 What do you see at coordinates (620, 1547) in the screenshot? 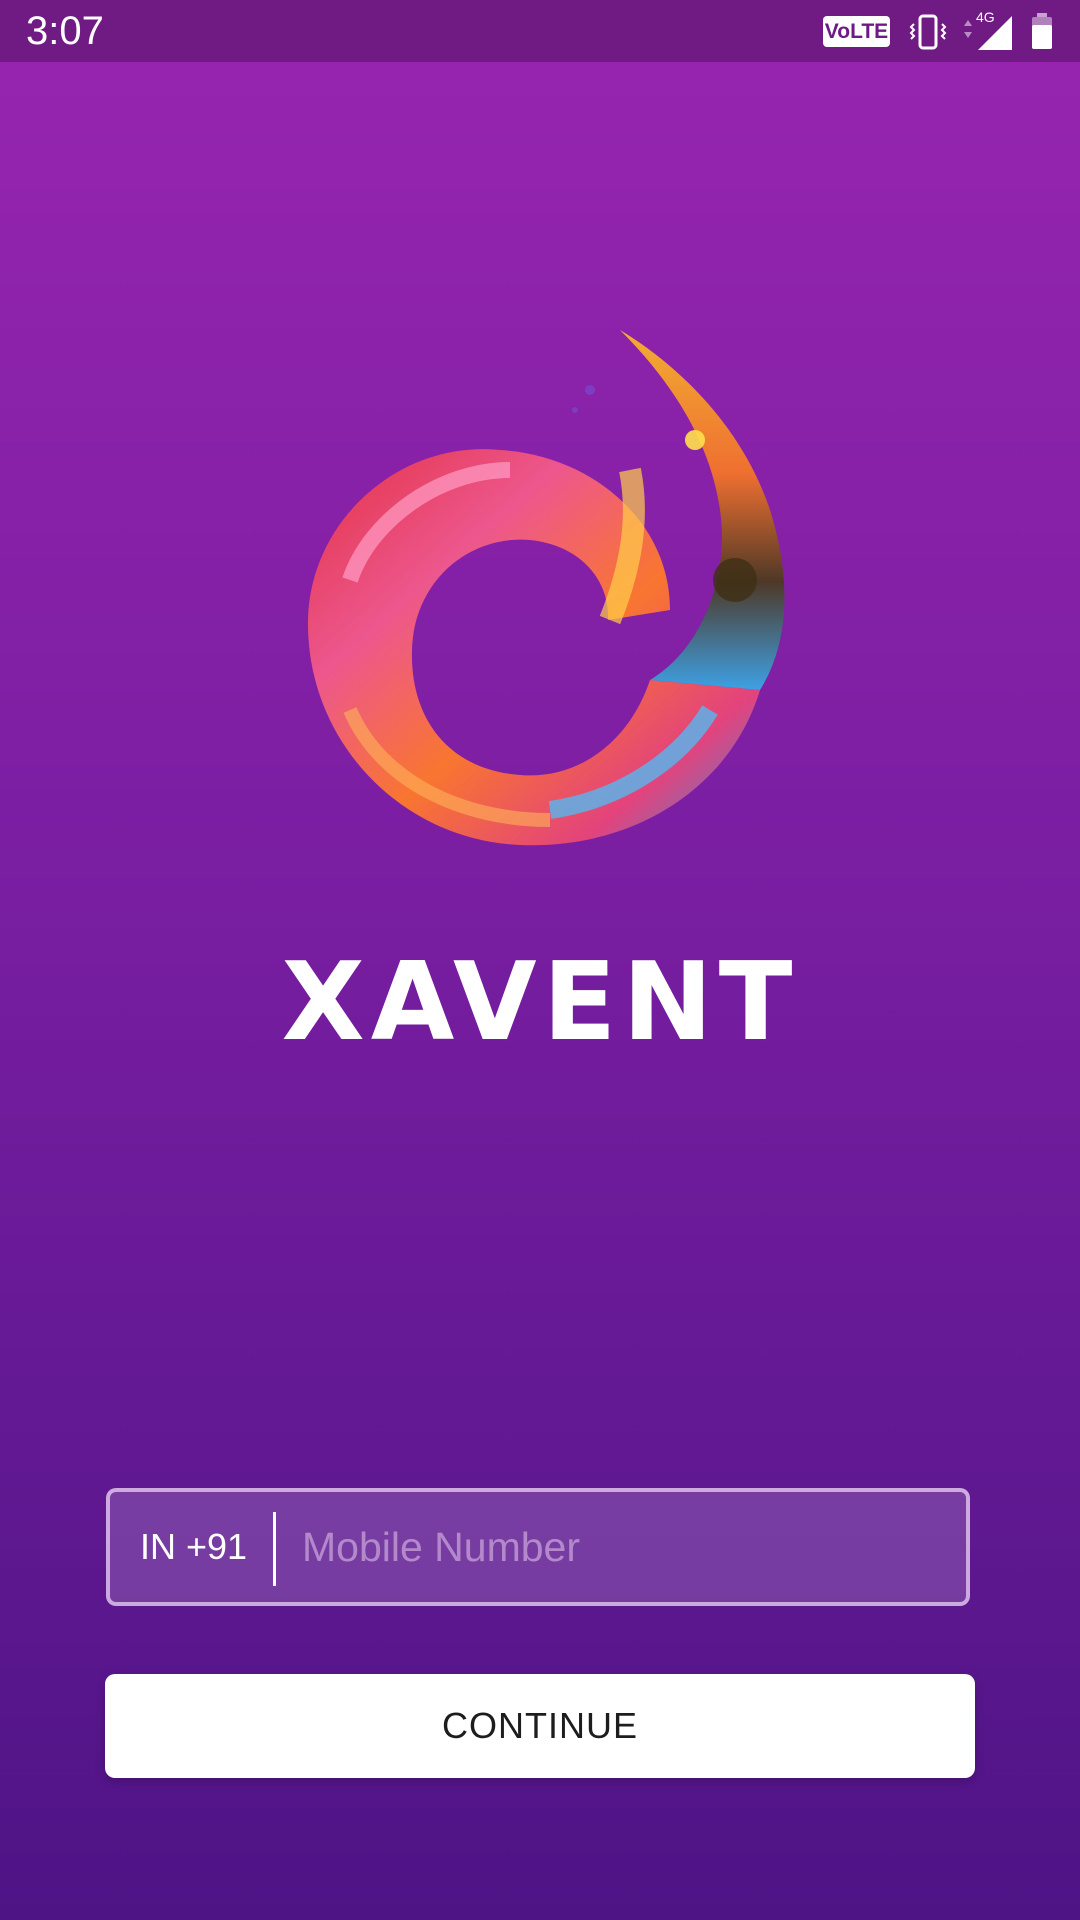
I see `mobile-number-input` at bounding box center [620, 1547].